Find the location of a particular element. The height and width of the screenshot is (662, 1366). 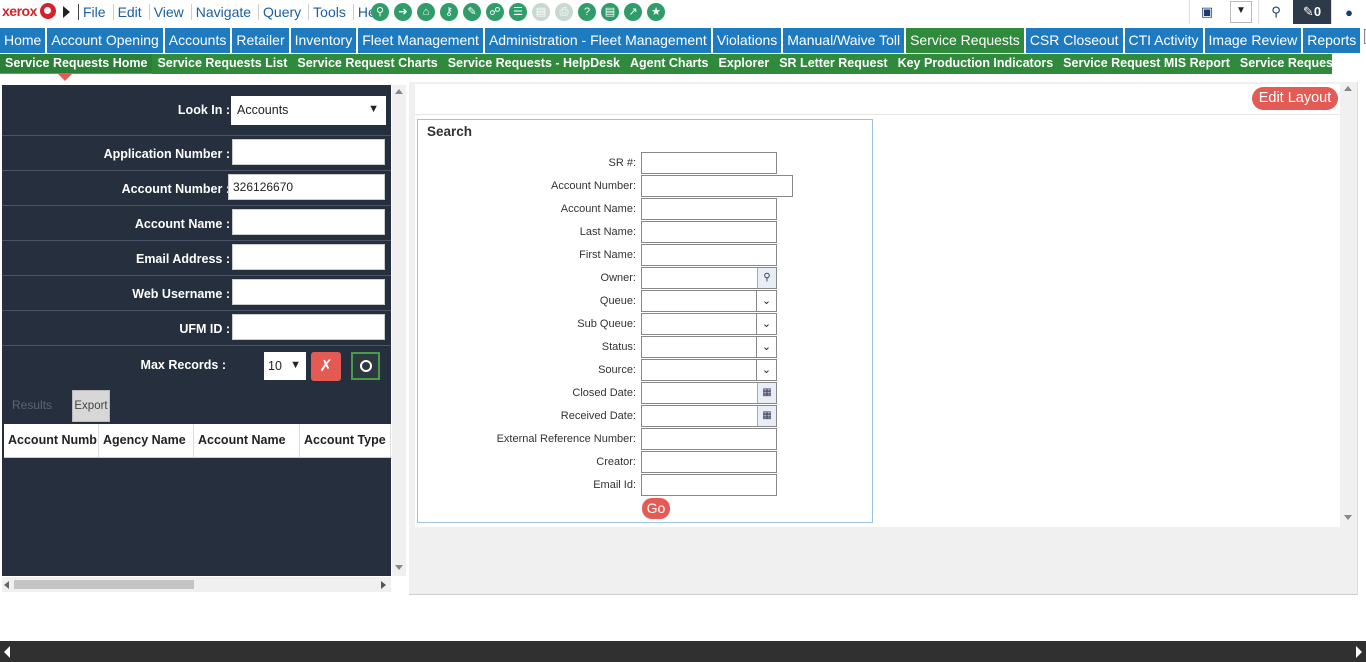

subnav-explorer: Explorer is located at coordinates (744, 64).